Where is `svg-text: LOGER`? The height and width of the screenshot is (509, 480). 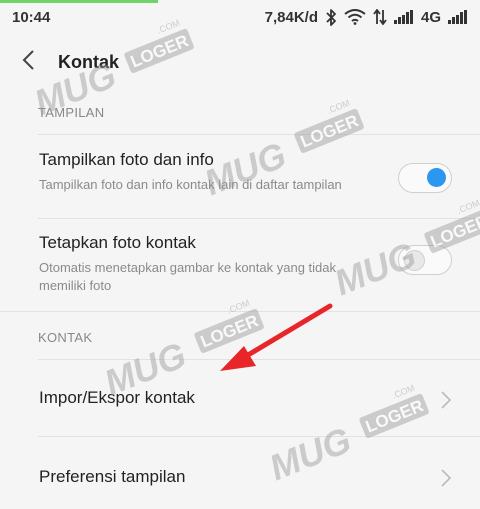 svg-text: LOGER is located at coordinates (229, 331).